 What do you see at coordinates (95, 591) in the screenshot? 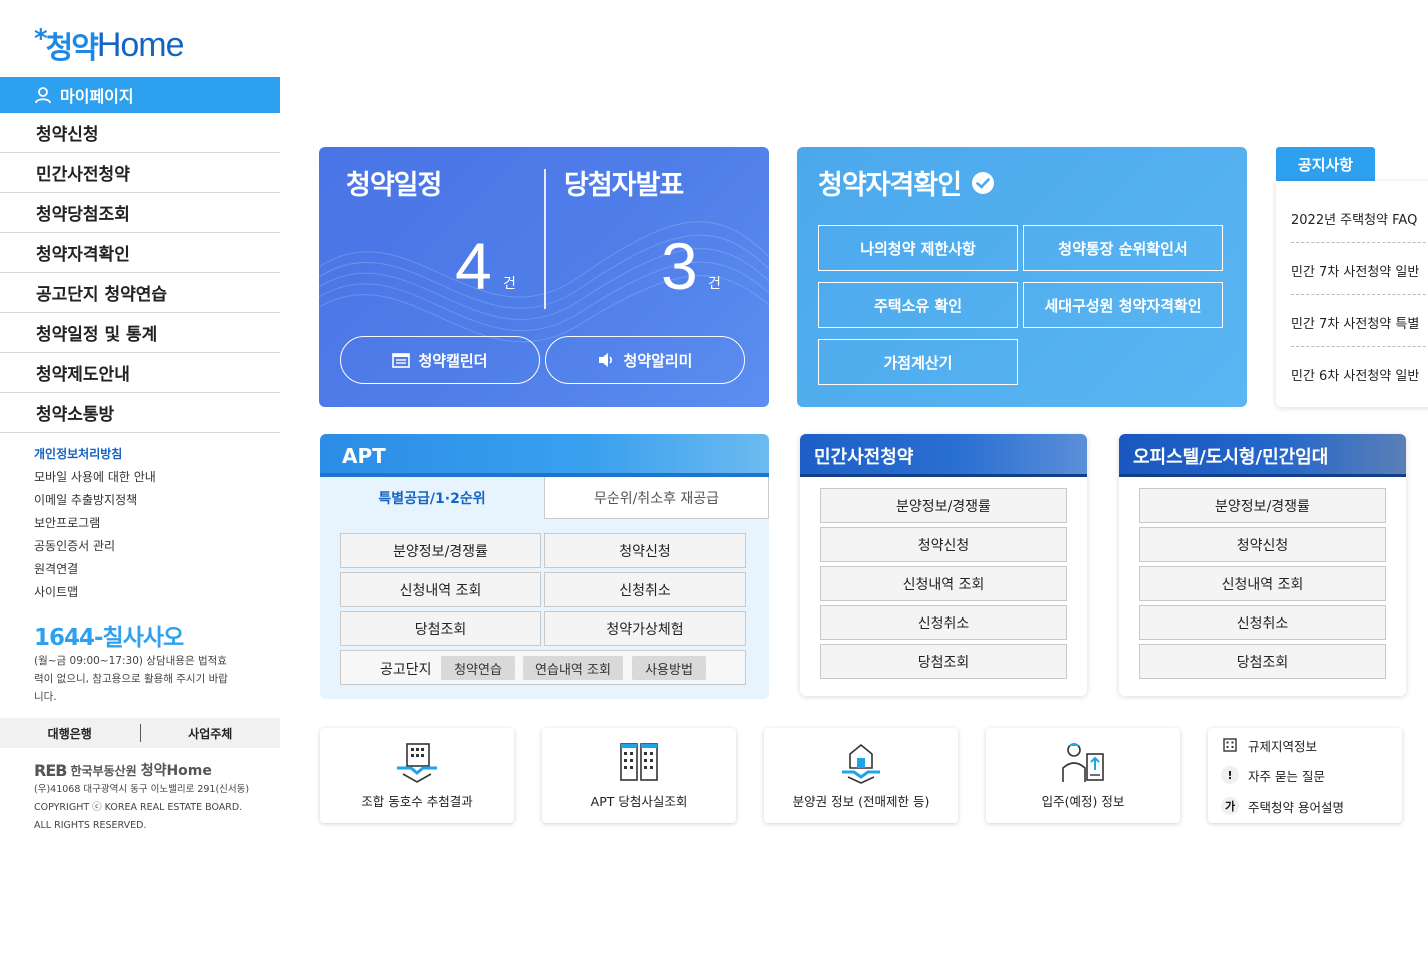
I see `link-sitemap: 사이트맵` at bounding box center [95, 591].